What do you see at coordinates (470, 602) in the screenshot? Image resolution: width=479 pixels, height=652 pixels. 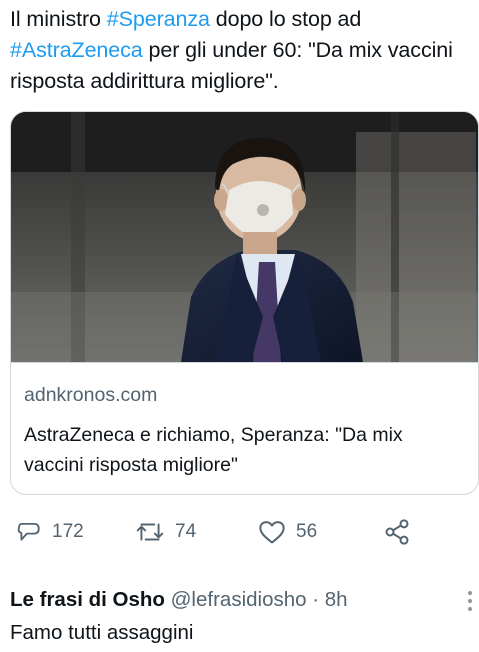 I see `vertical-dots-icon` at bounding box center [470, 602].